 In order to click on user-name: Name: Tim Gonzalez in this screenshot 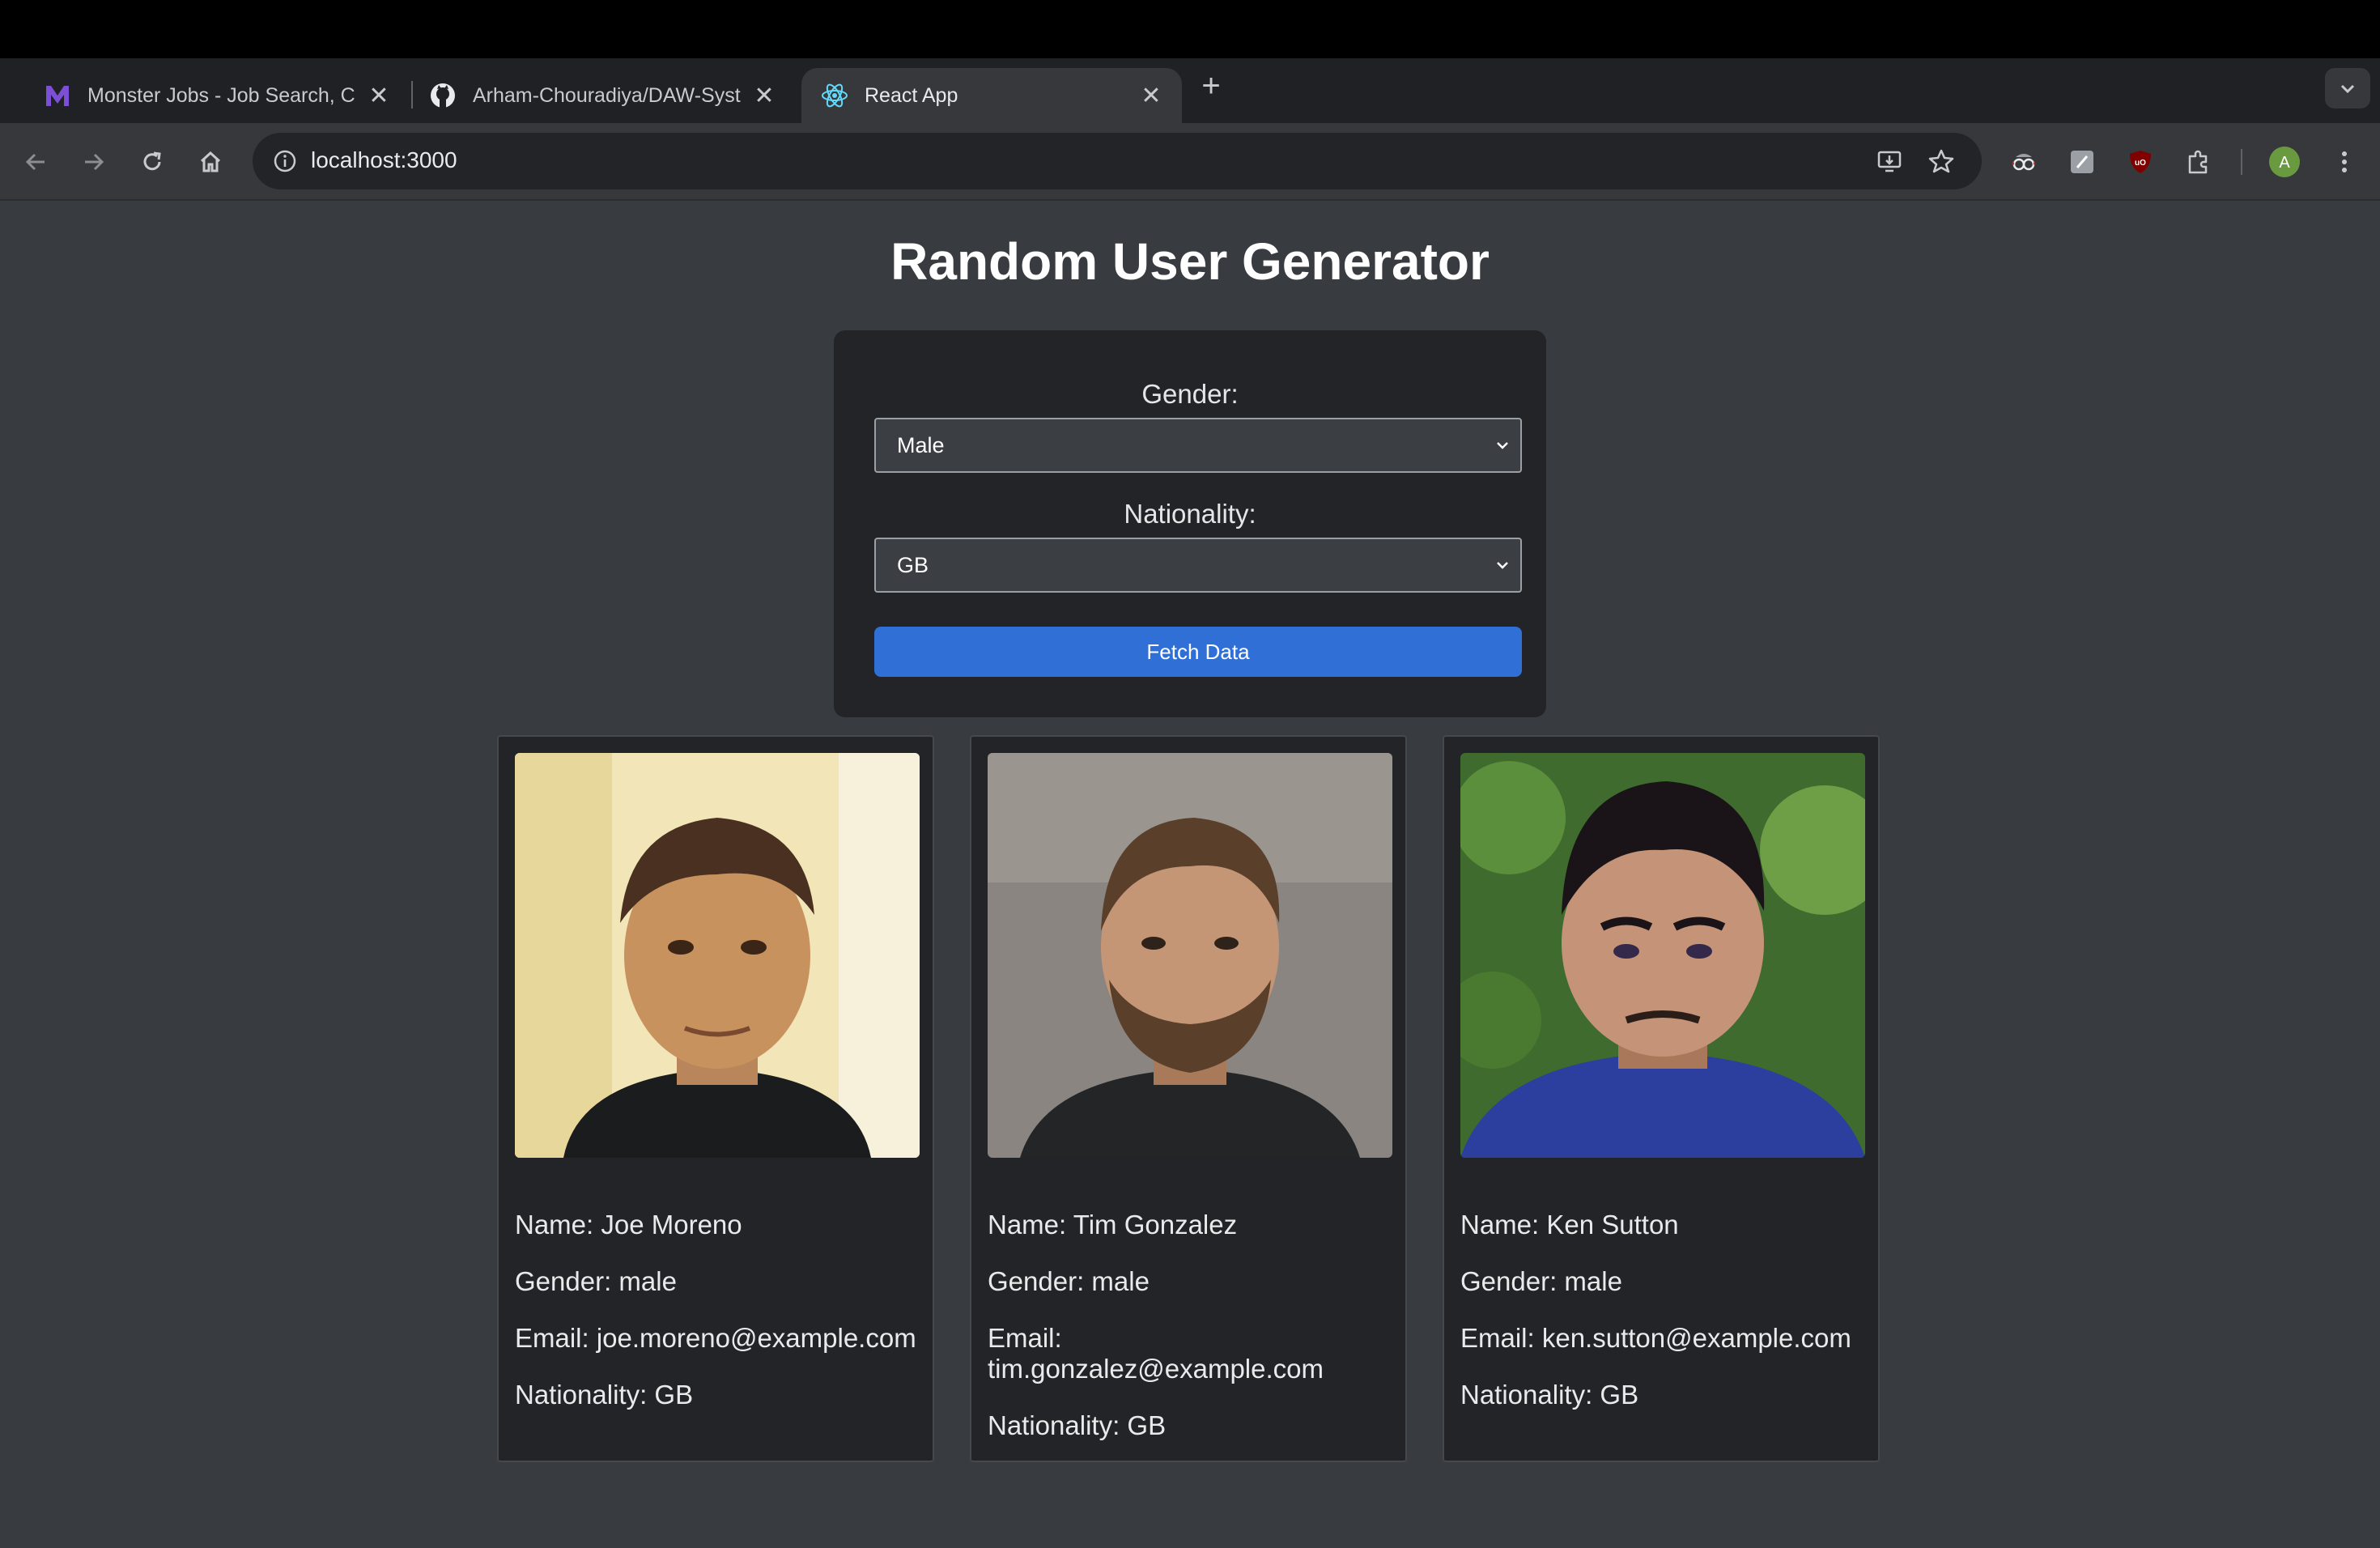, I will do `click(1113, 1225)`.